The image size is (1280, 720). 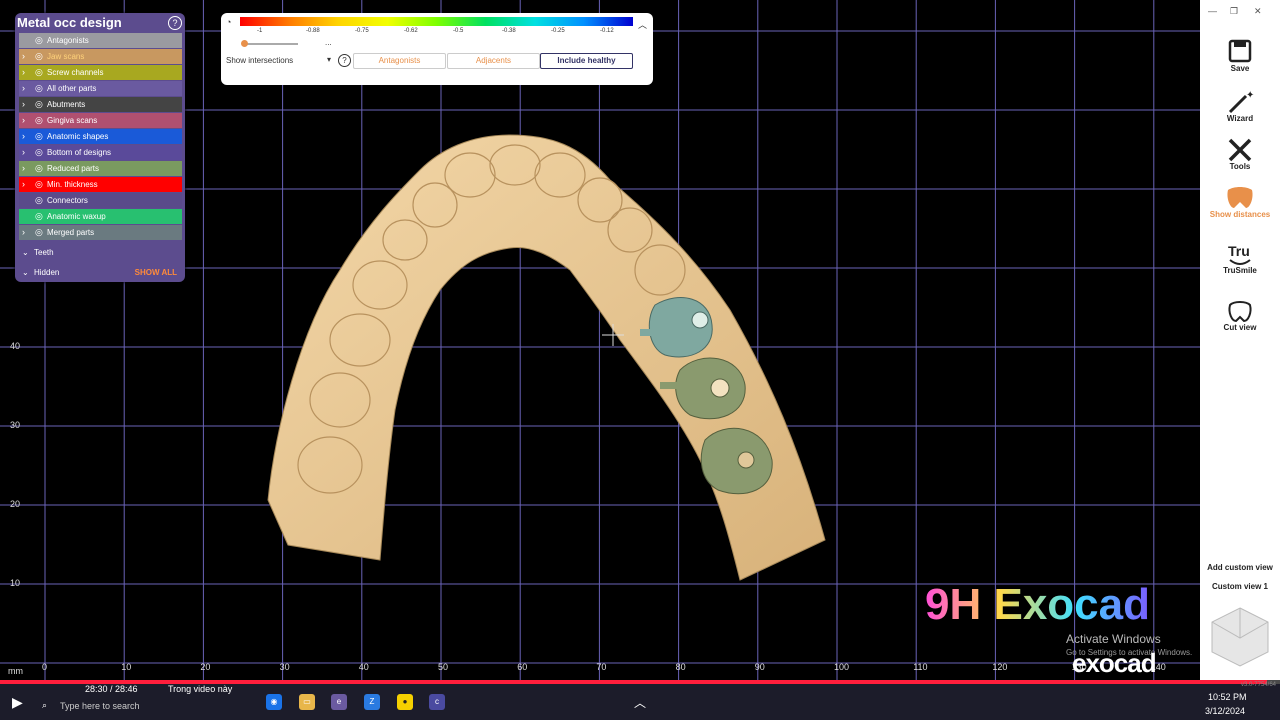 I want to click on show-distances-button: Show distances, so click(x=1240, y=201).